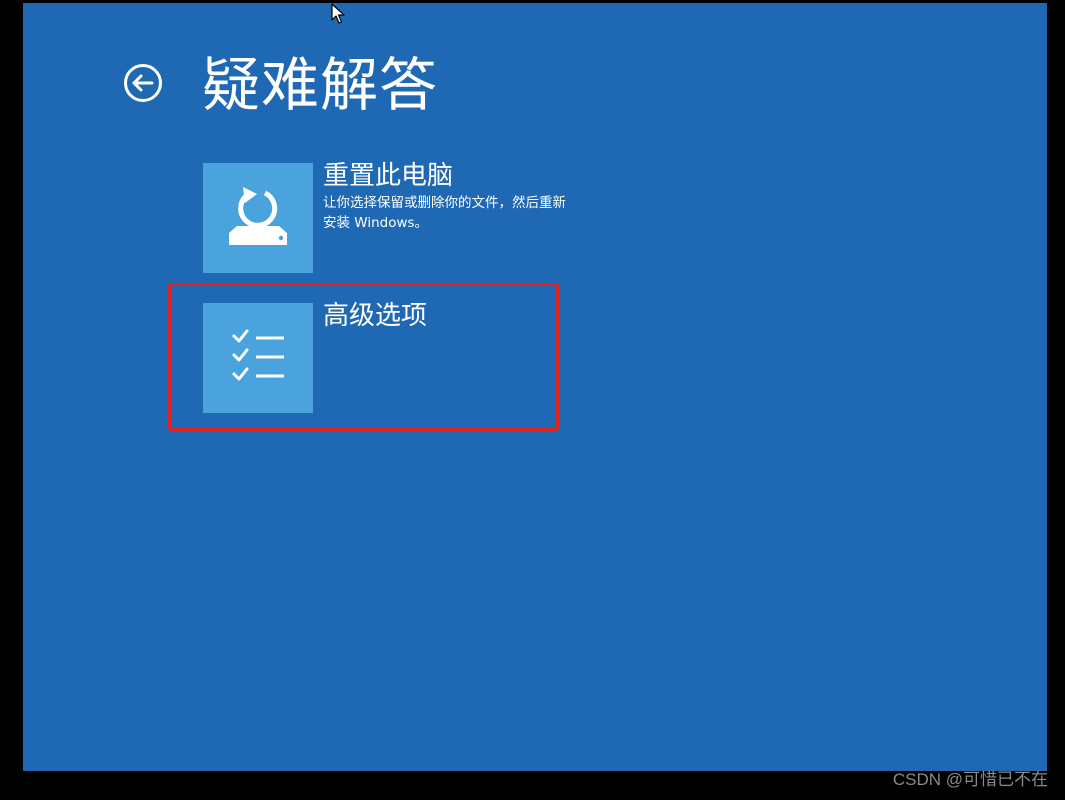 The image size is (1065, 800). What do you see at coordinates (970, 779) in the screenshot?
I see `watermark: CSDN @可惜已不在` at bounding box center [970, 779].